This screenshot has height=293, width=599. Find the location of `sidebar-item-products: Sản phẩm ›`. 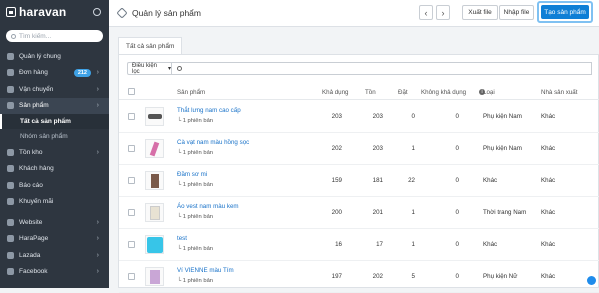

sidebar-item-products: Sản phẩm › is located at coordinates (54, 105).